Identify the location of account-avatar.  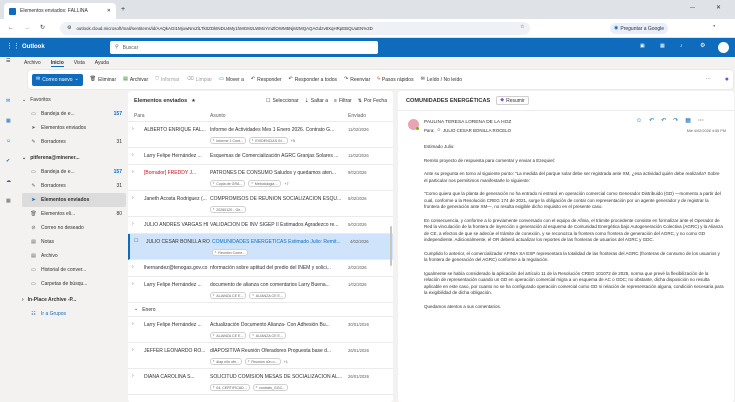
(723, 47).